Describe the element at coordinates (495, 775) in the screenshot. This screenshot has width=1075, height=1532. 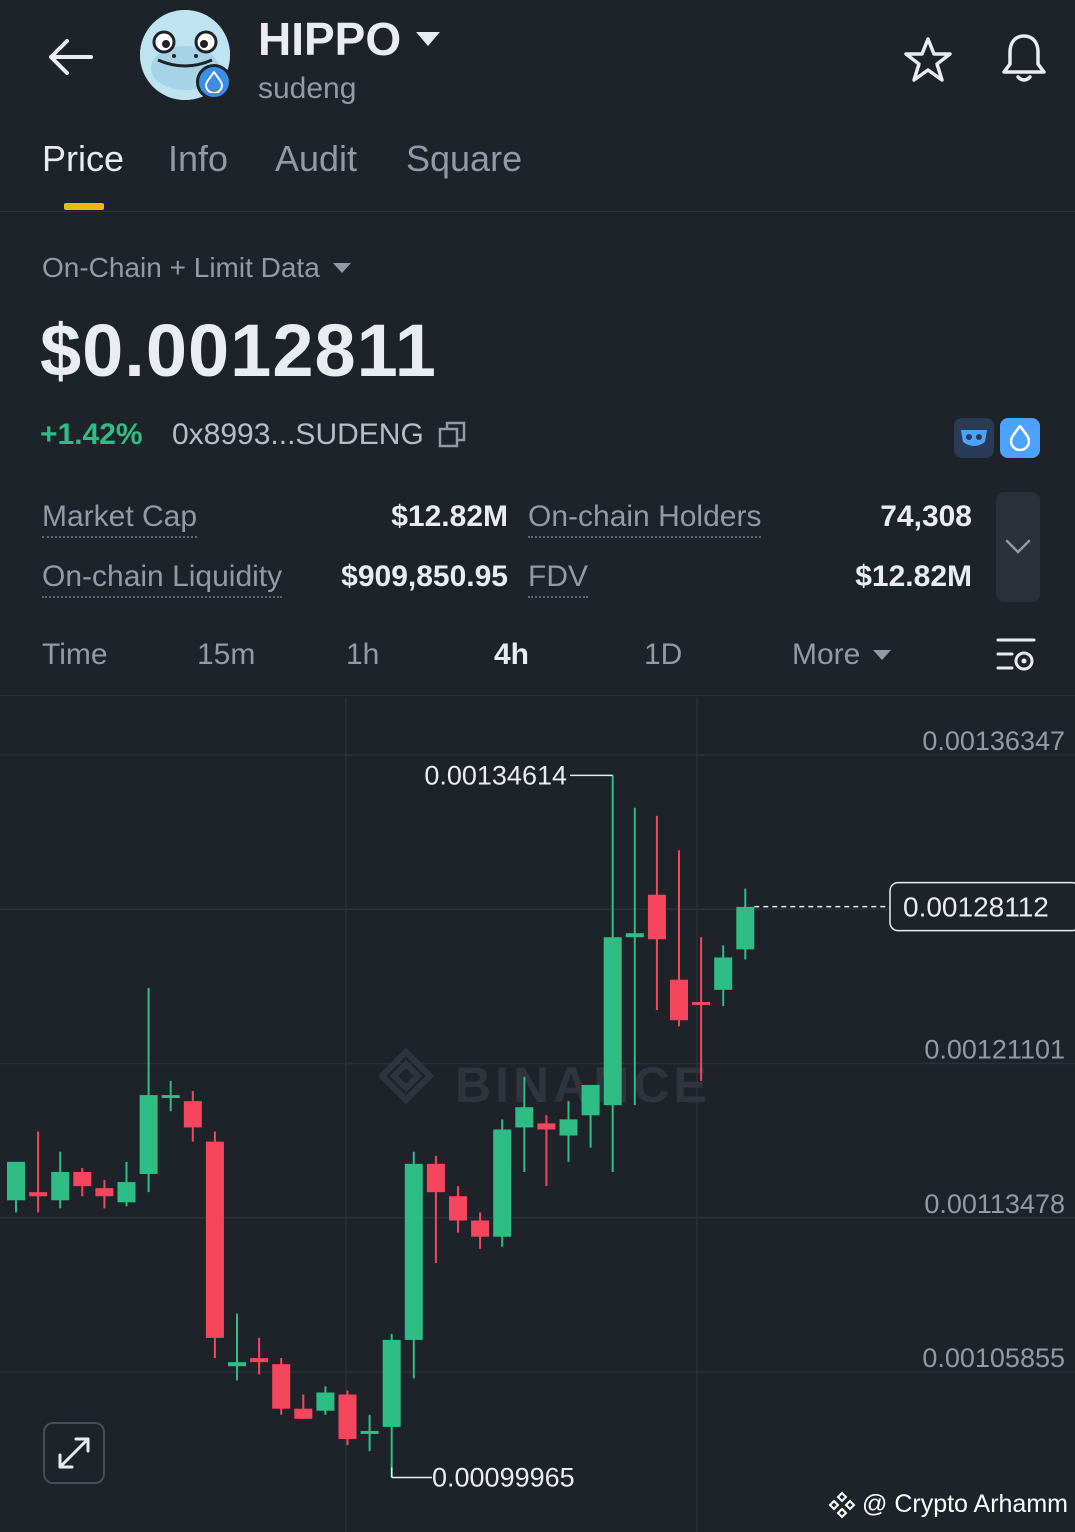
I see `high-price-label: 0.00134614` at that location.